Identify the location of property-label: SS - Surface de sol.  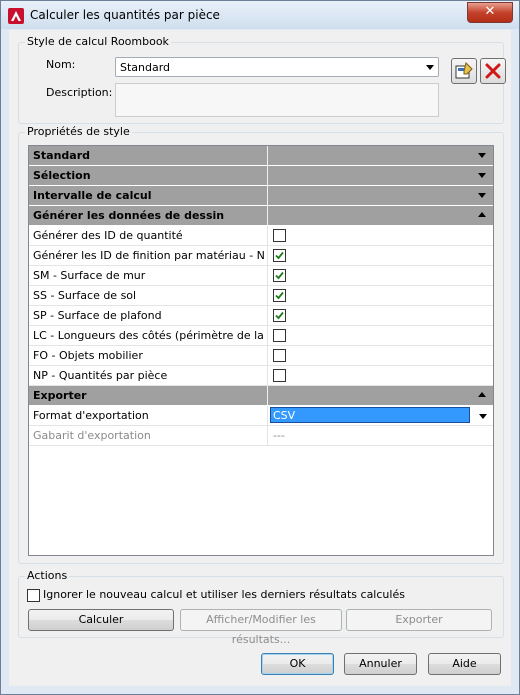
(85, 295).